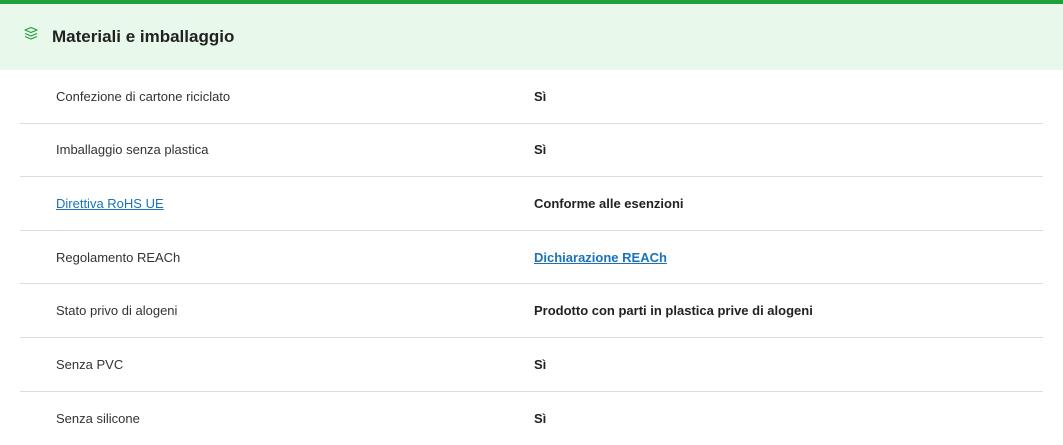 Image resolution: width=1063 pixels, height=445 pixels. Describe the element at coordinates (531, 418) in the screenshot. I see `table-row: Senza silicone Sì` at that location.